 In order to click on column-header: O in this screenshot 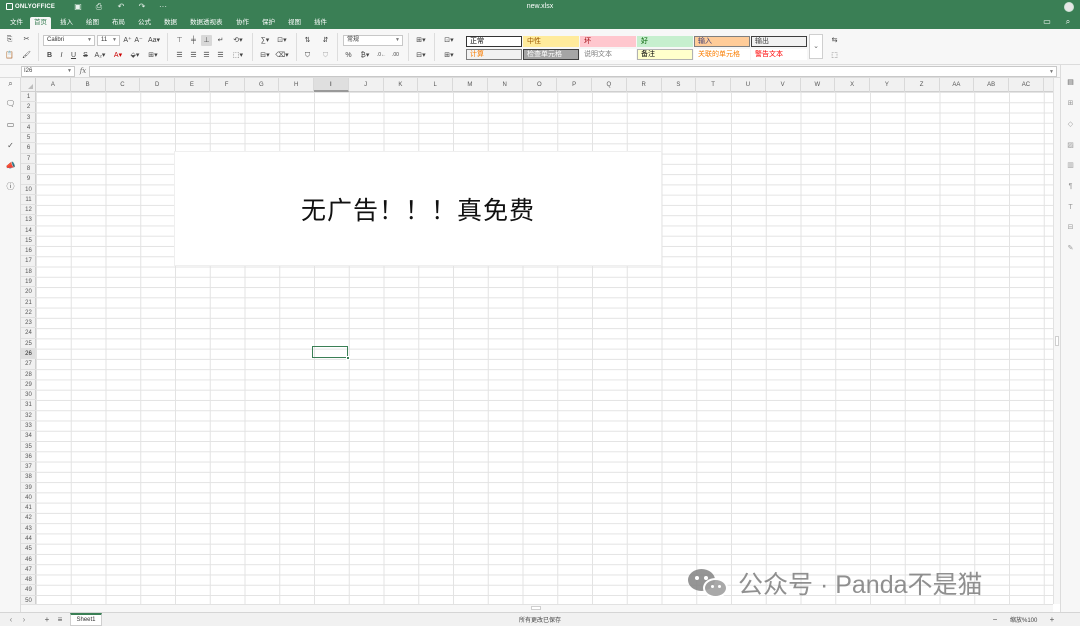, I will do `click(540, 85)`.